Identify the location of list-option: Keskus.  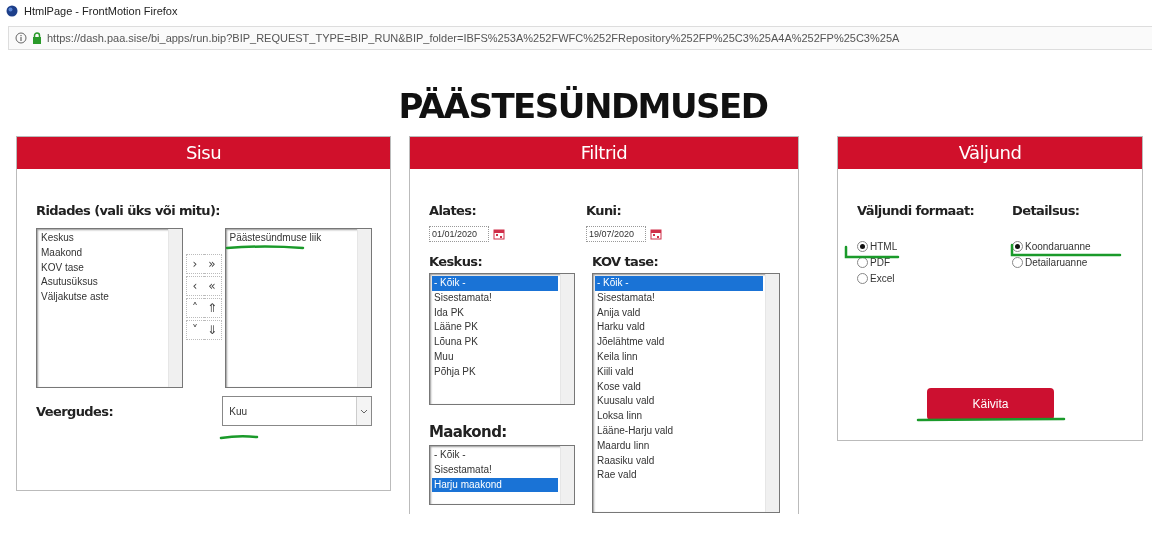
(102, 238).